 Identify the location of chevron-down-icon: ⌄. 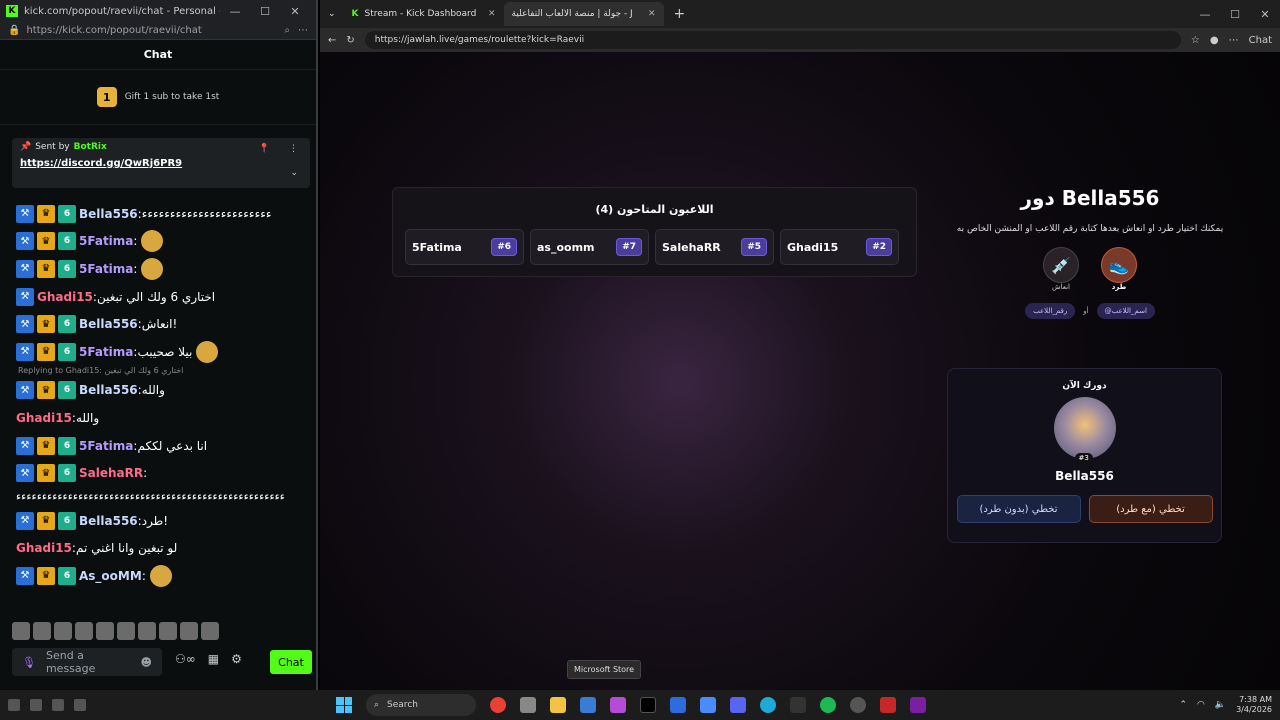
(294, 173).